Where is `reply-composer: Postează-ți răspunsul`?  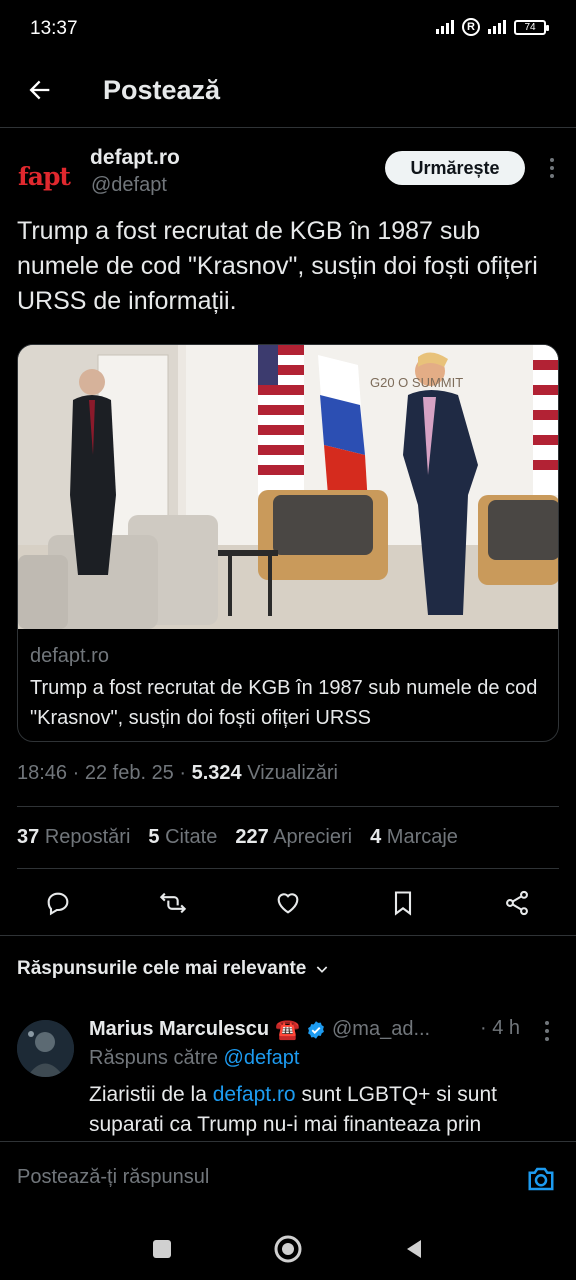
reply-composer: Postează-ți răspunsul is located at coordinates (288, 1180).